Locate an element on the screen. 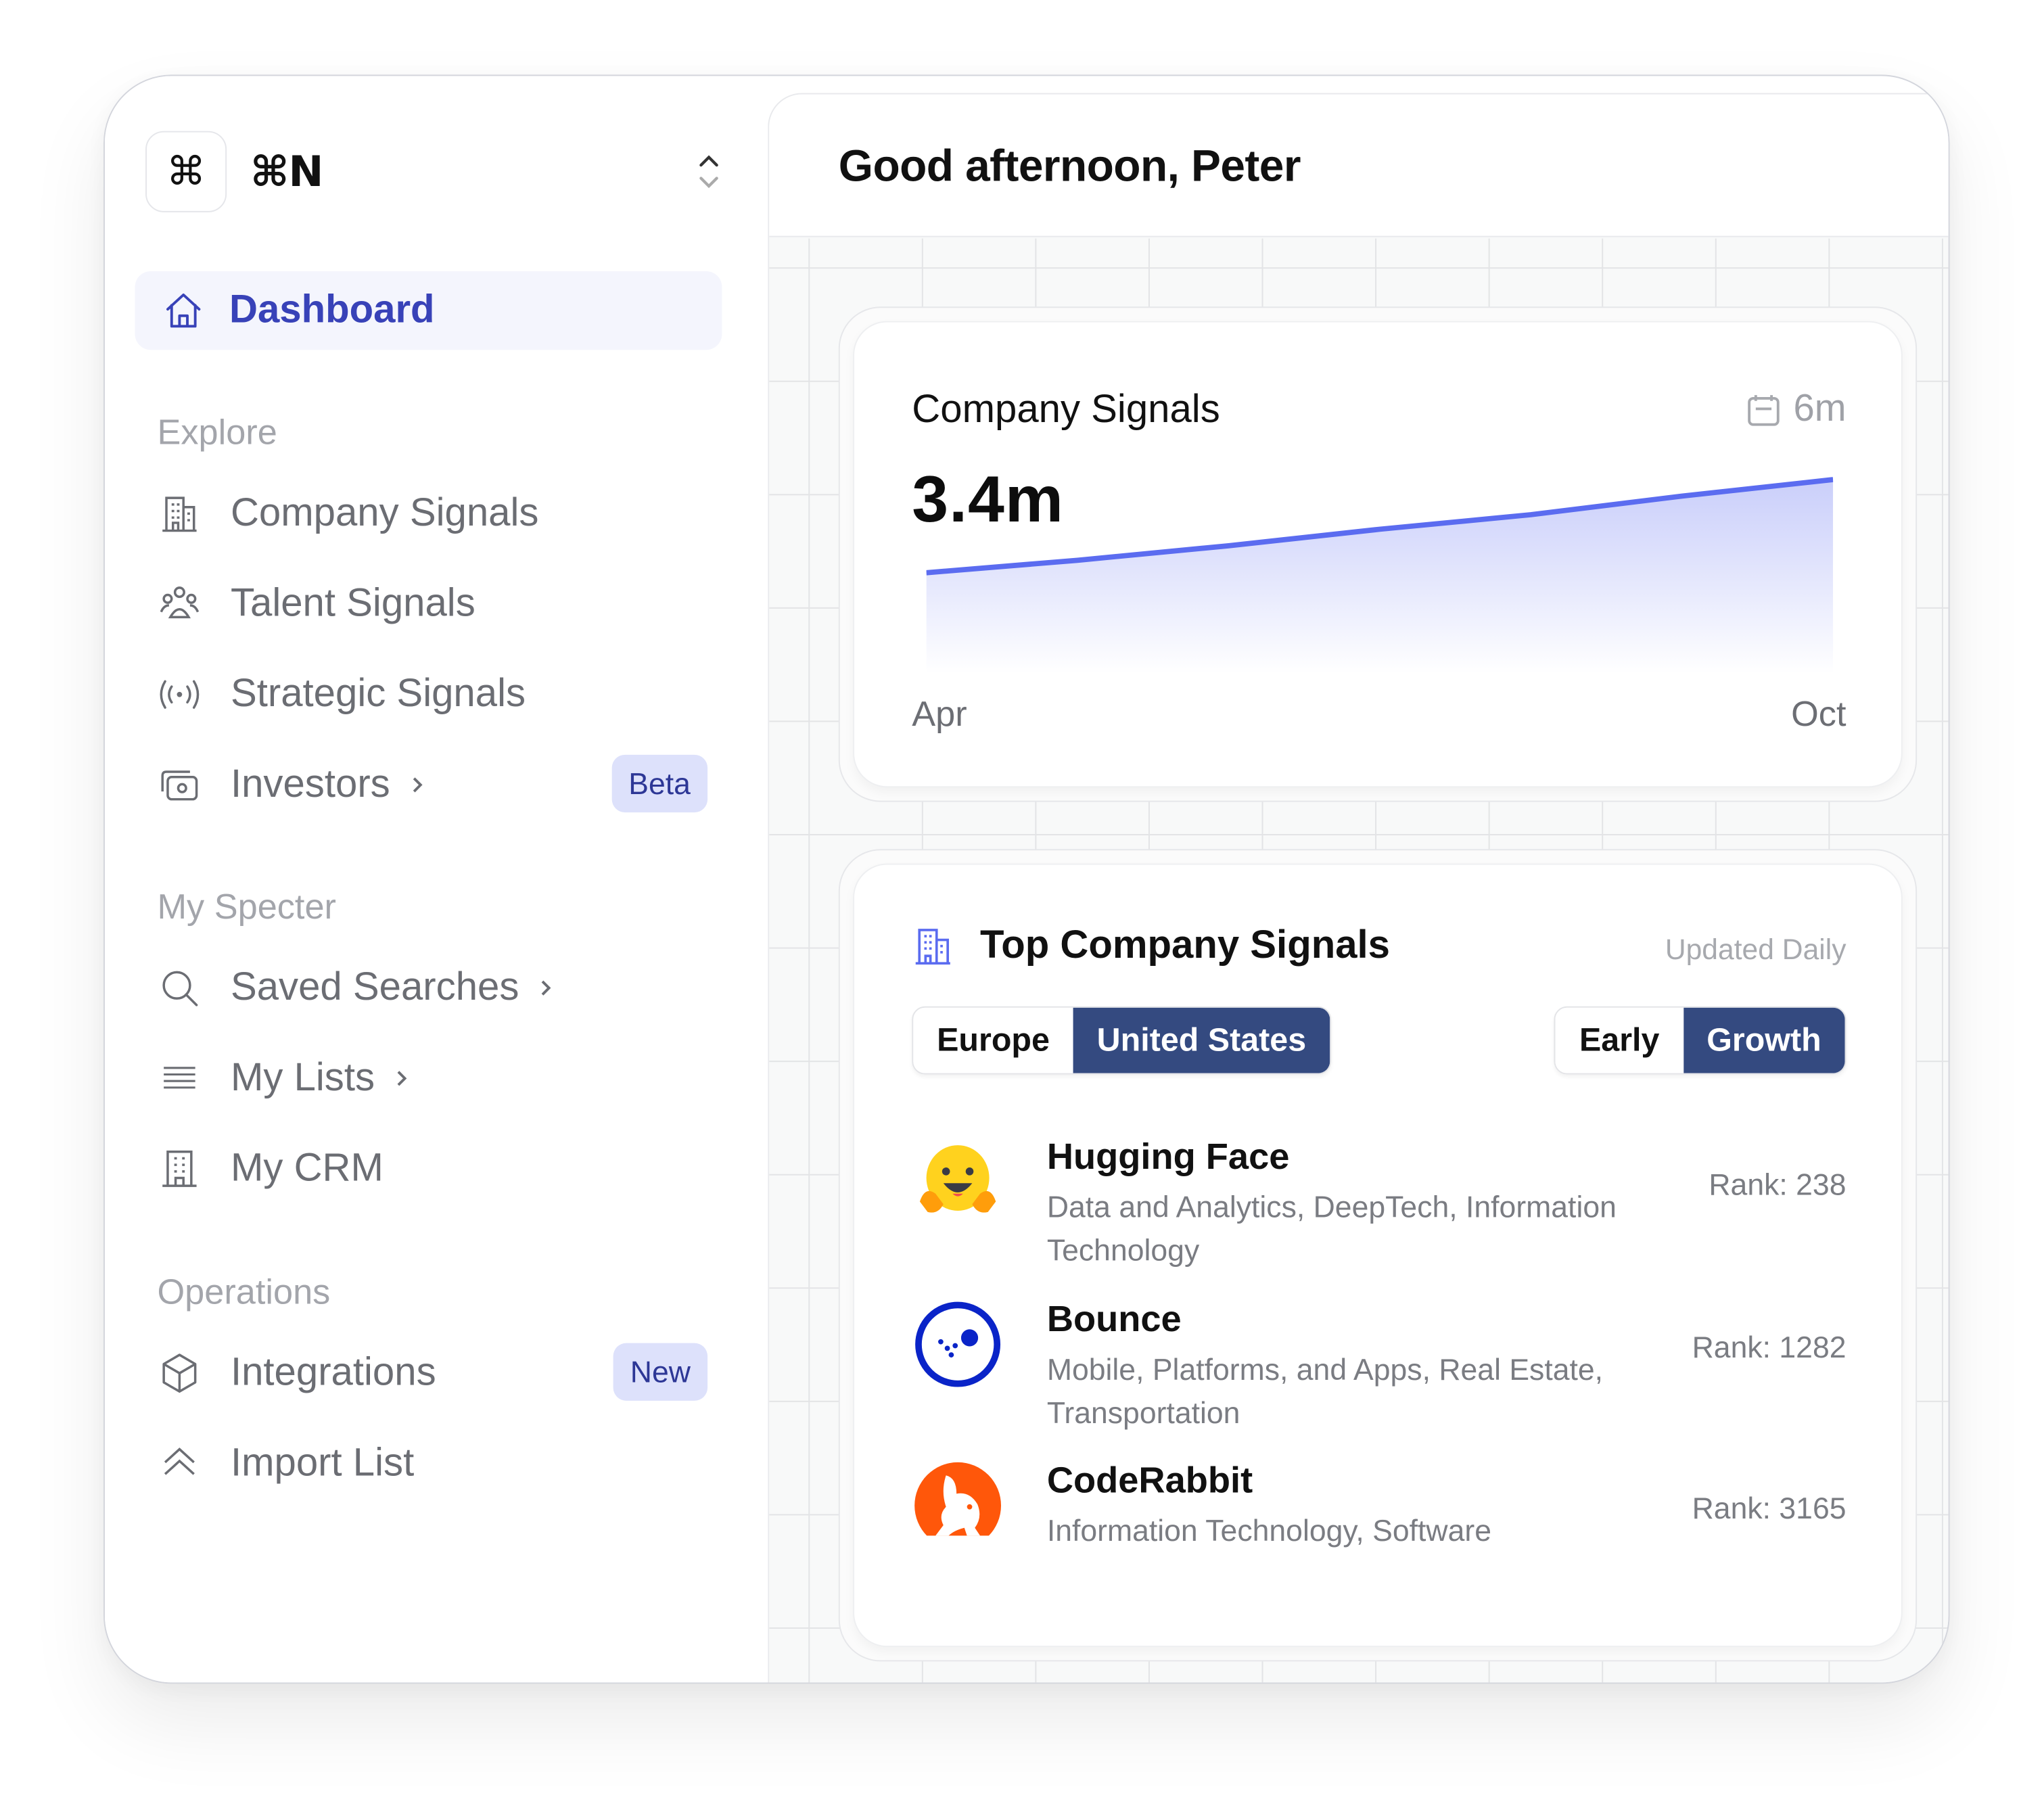 This screenshot has height=1808, width=2044. sidebar-item-label: Strategic Signals is located at coordinates (378, 694).